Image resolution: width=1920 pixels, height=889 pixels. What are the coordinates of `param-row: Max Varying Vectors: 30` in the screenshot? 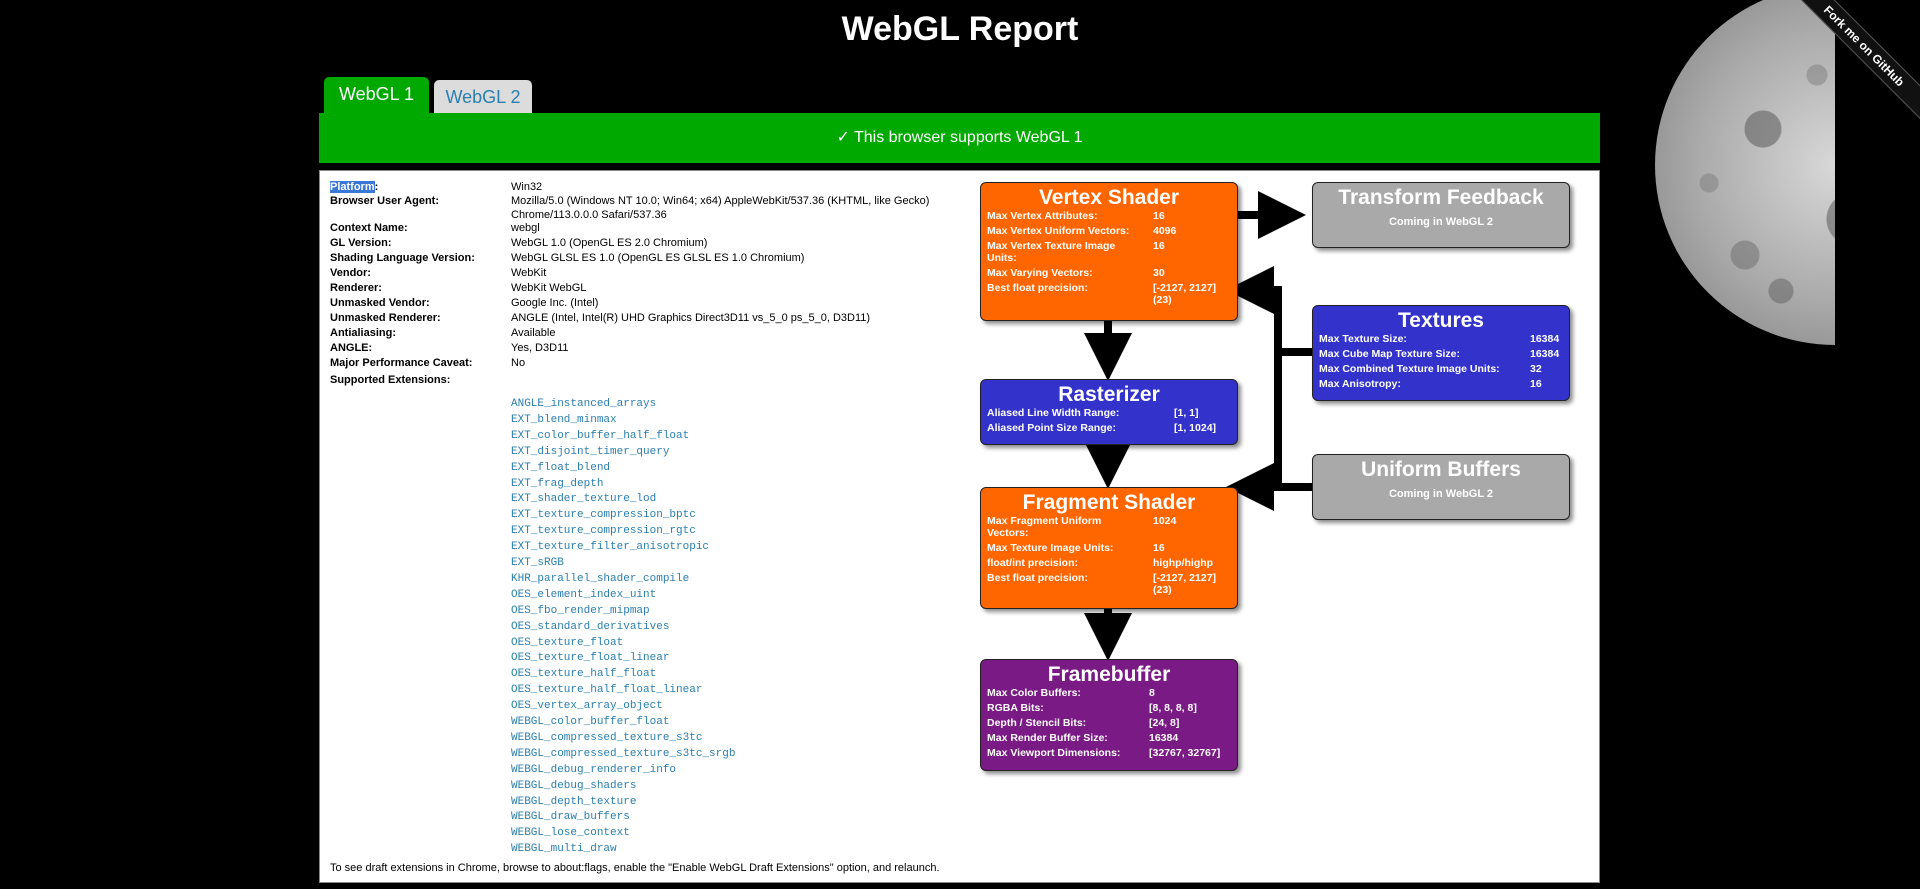 It's located at (1109, 274).